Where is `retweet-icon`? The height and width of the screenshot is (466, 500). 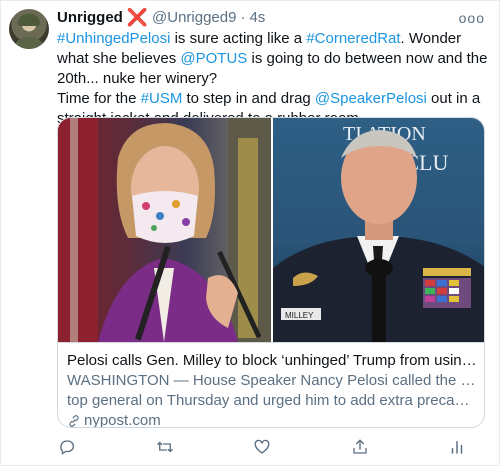
retweet-icon is located at coordinates (164, 447).